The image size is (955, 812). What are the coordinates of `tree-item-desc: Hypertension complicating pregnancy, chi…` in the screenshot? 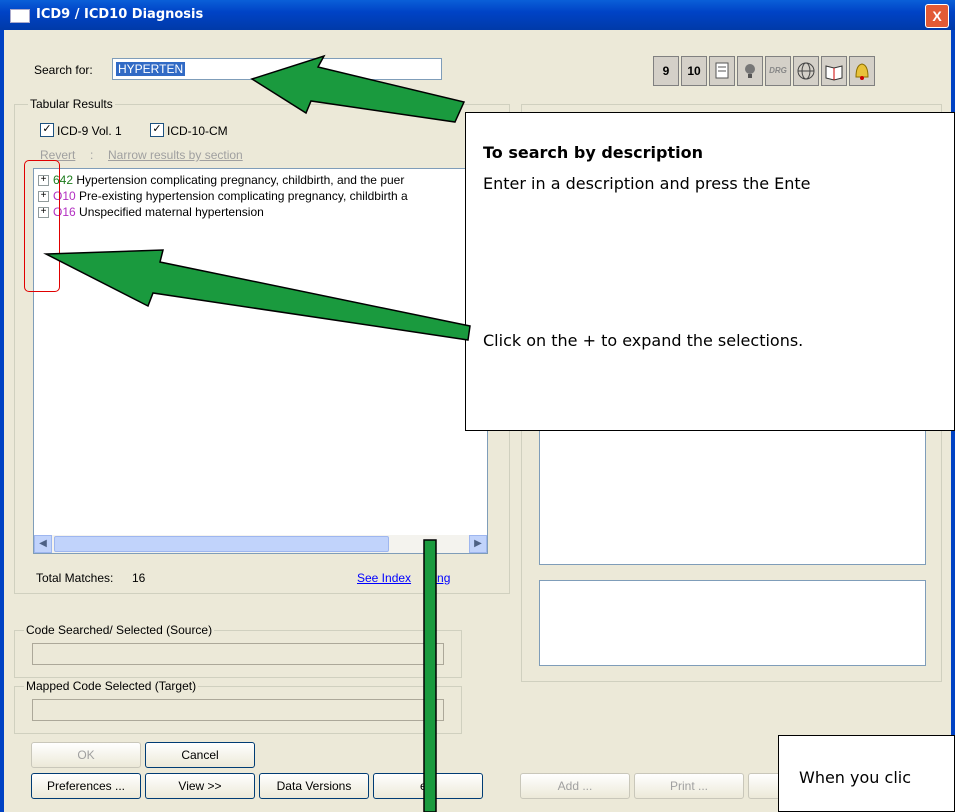 It's located at (239, 180).